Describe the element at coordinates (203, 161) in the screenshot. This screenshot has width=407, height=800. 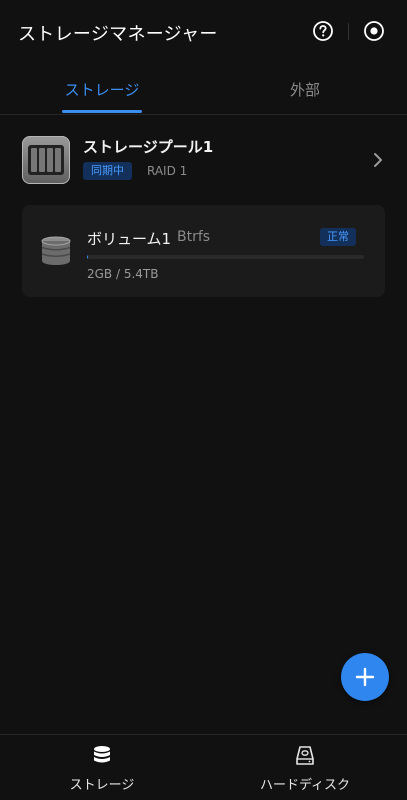
I see `storage-pool-row: ストレージプール1 同期中 RAID 1` at that location.